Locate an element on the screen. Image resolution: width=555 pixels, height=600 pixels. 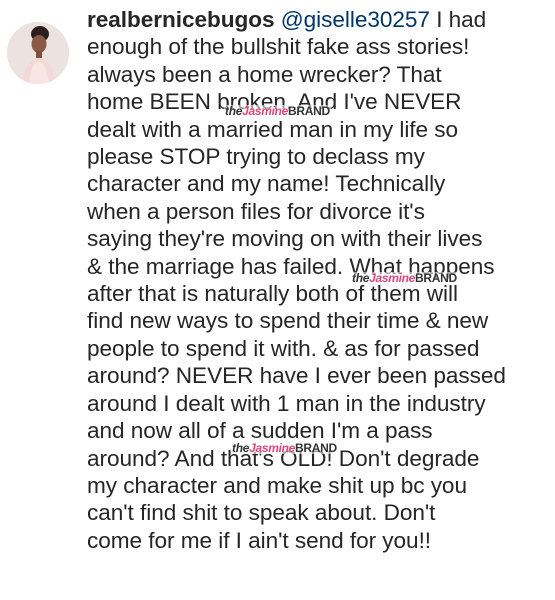
comment-line: come for me if I ain't send for you!! is located at coordinates (259, 540).